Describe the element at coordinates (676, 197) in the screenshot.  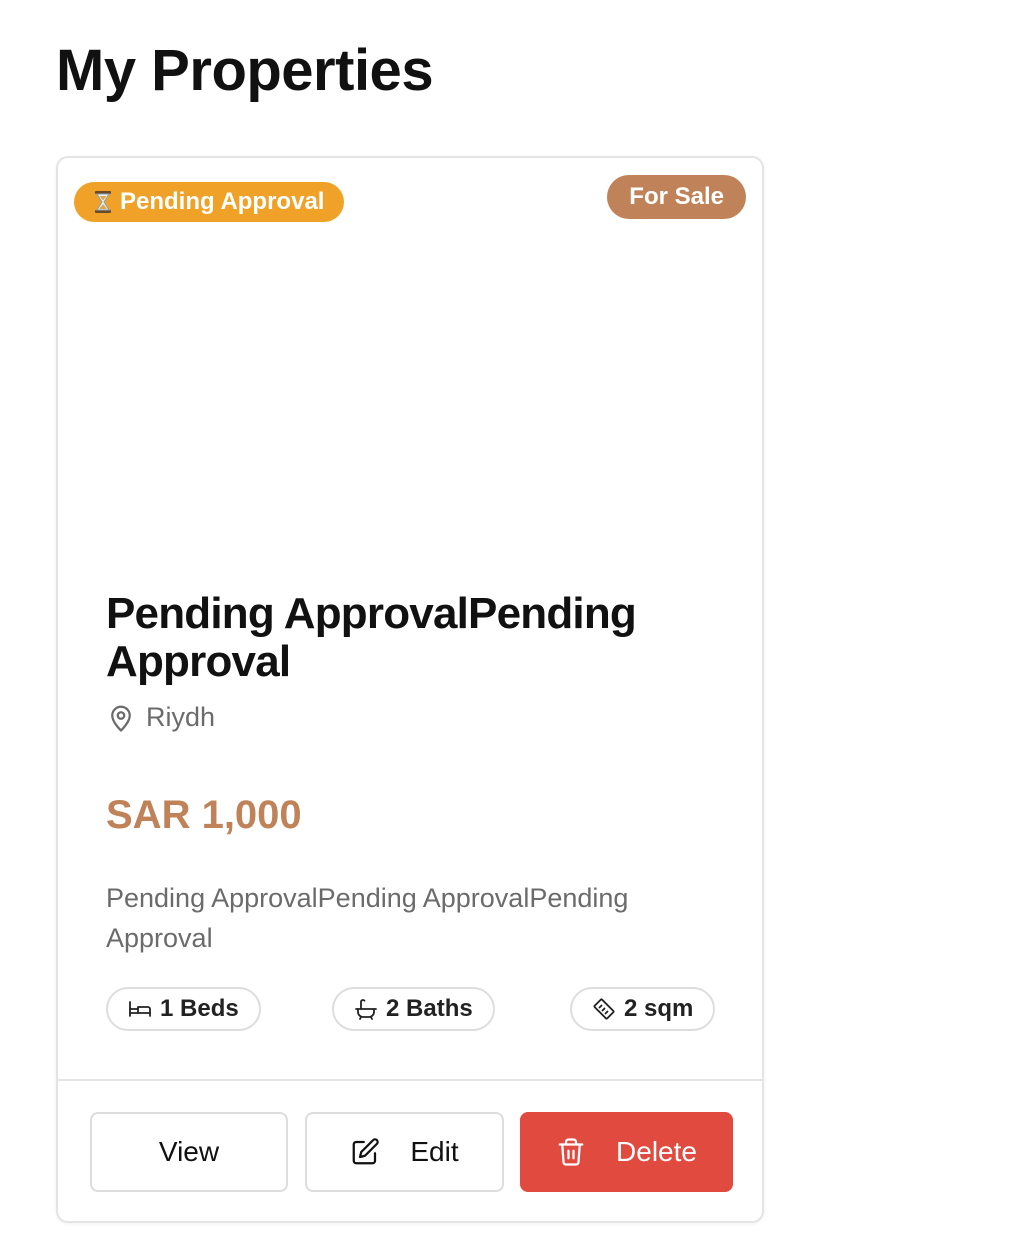
I see `listing-type-badge: For Sale` at that location.